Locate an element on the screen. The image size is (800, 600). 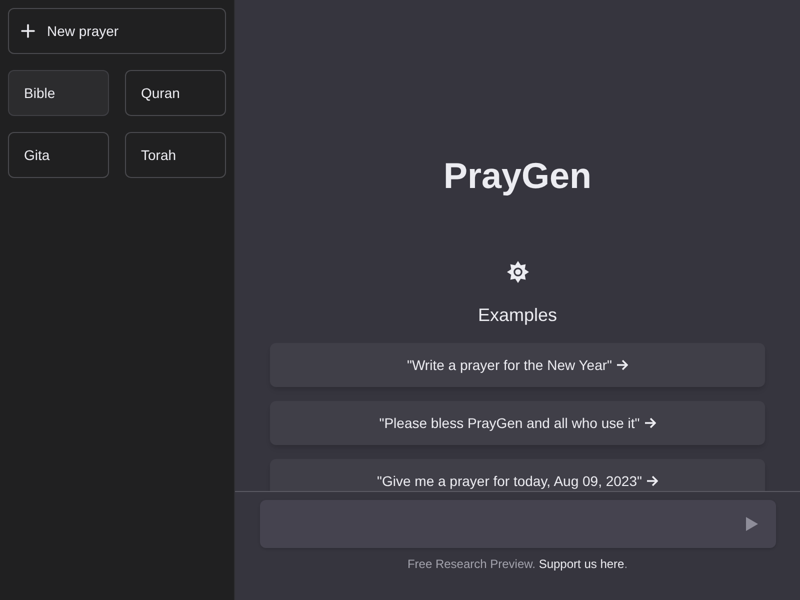
example-prompt-button: "Write a prayer for the New Year" is located at coordinates (517, 365).